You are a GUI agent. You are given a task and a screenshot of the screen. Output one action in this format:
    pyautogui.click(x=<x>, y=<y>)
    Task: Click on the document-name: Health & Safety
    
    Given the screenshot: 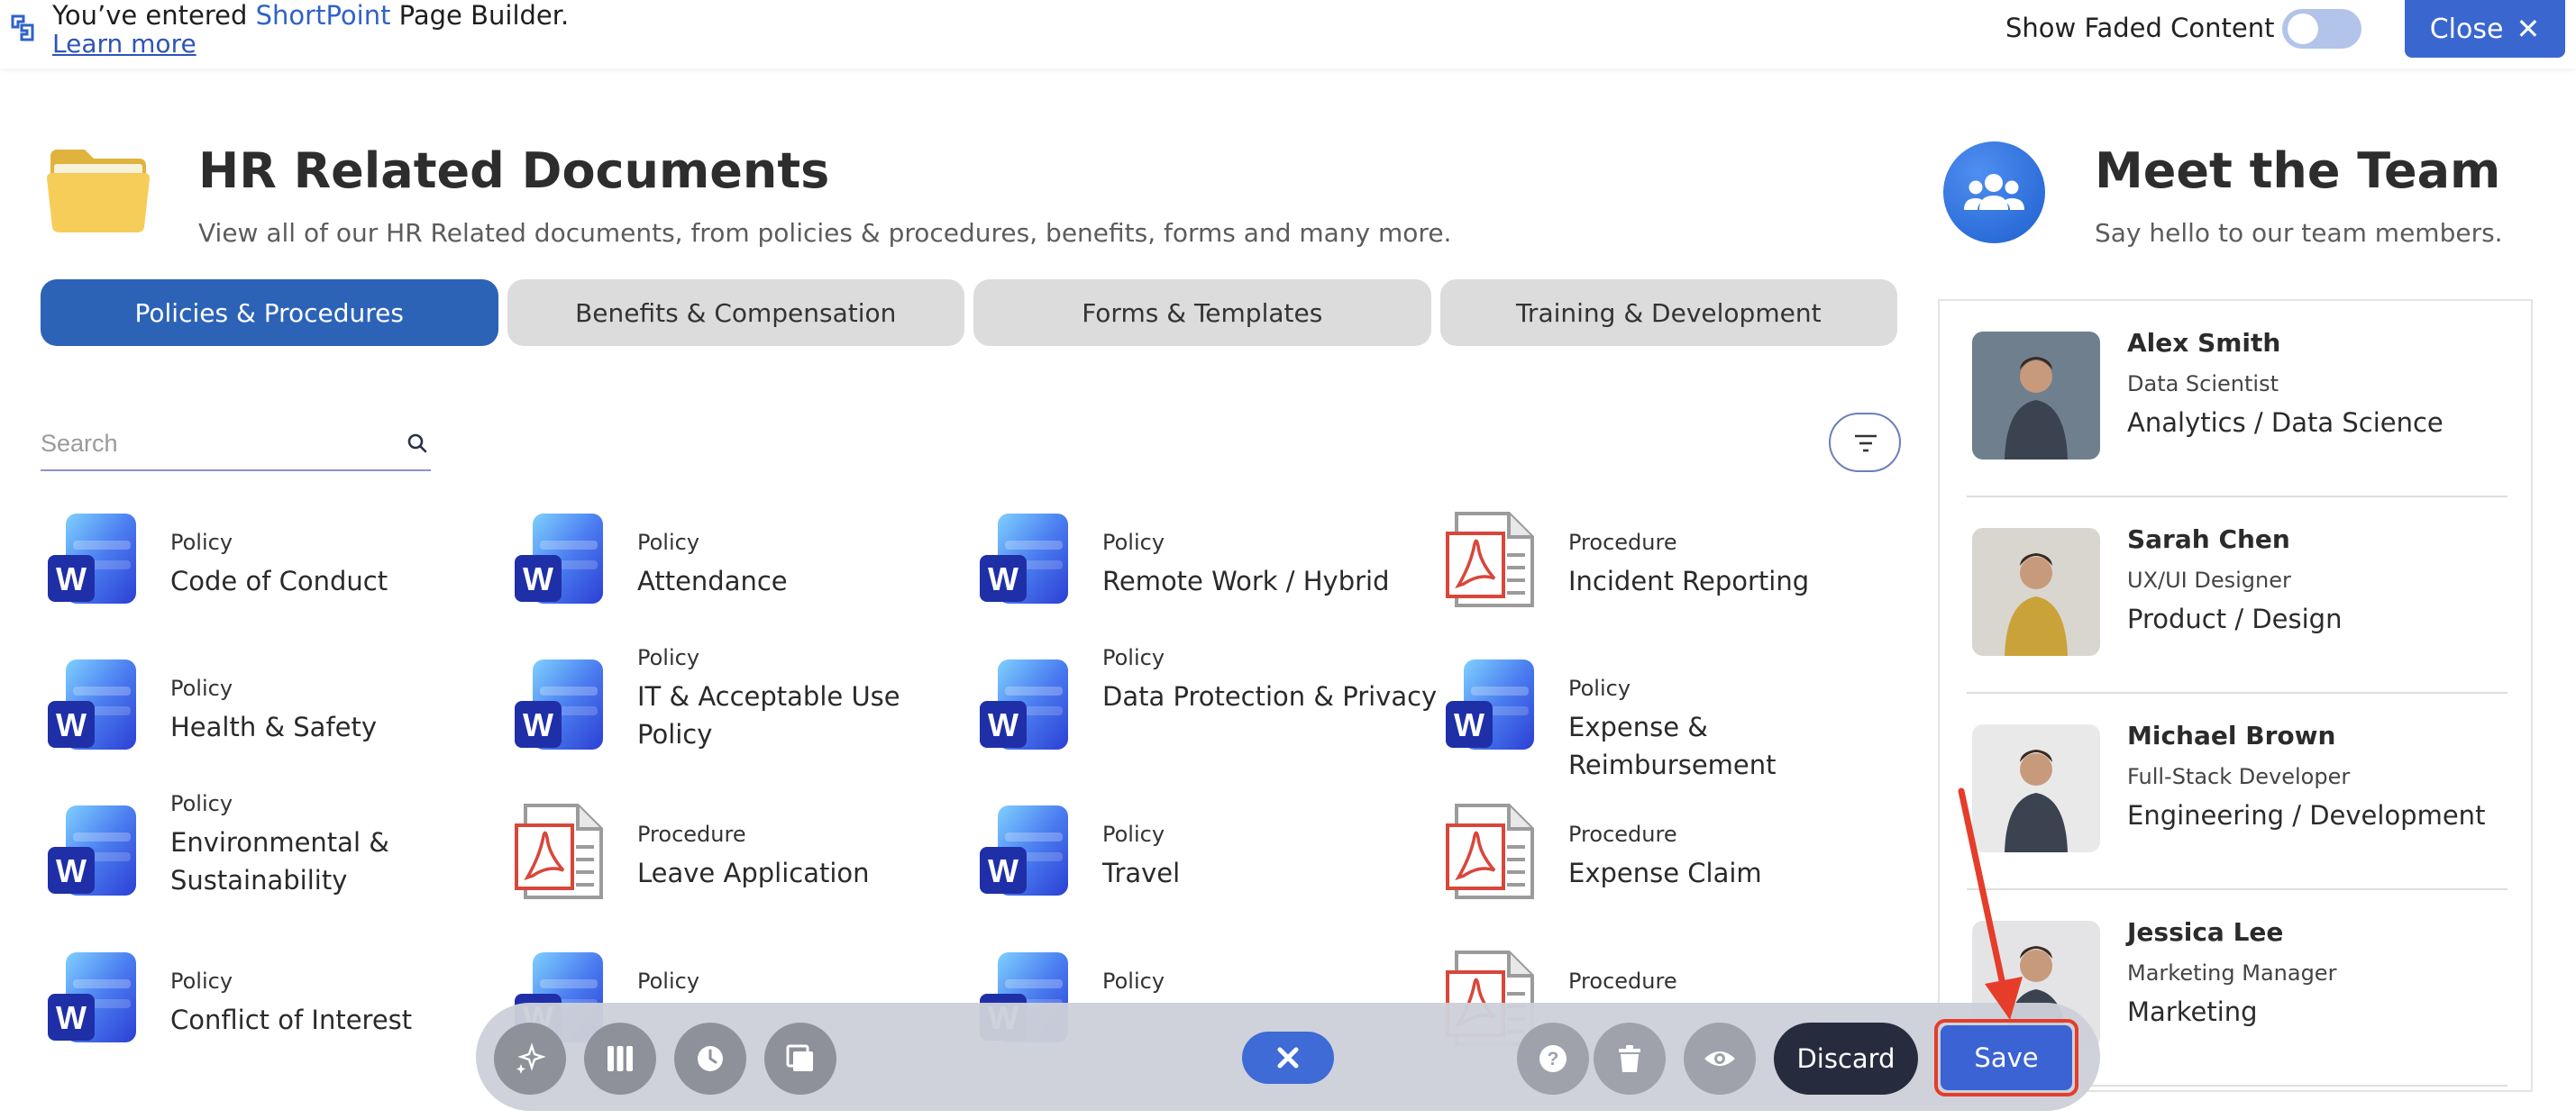 What is the action you would take?
    pyautogui.click(x=274, y=727)
    